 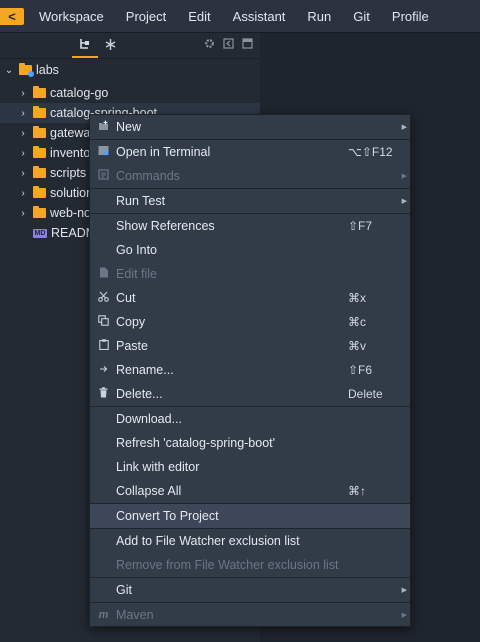 What do you see at coordinates (250, 346) in the screenshot?
I see `menu-item-paste: Paste ⌘v` at bounding box center [250, 346].